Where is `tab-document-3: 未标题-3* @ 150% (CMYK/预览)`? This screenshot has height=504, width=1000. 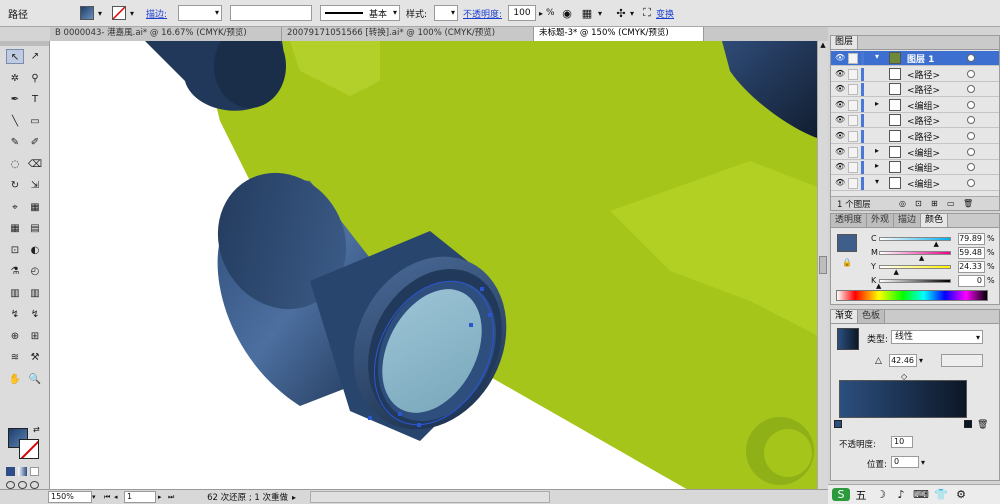
tab-document-3: 未标题-3* @ 150% (CMYK/预览) is located at coordinates (619, 34).